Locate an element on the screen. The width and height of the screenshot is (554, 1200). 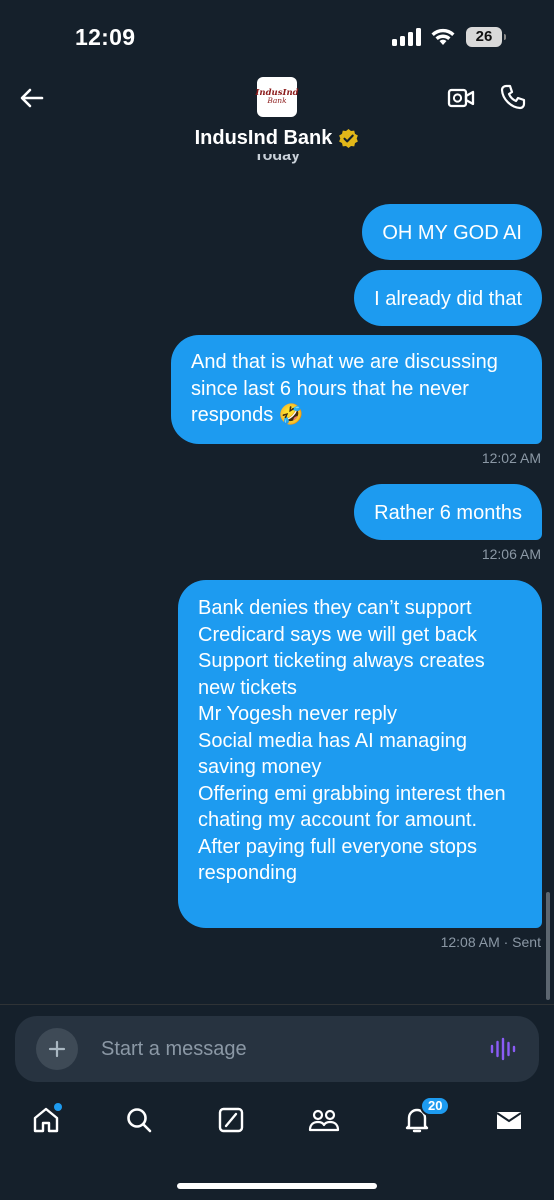
date-separator: Today is located at coordinates (277, 160).